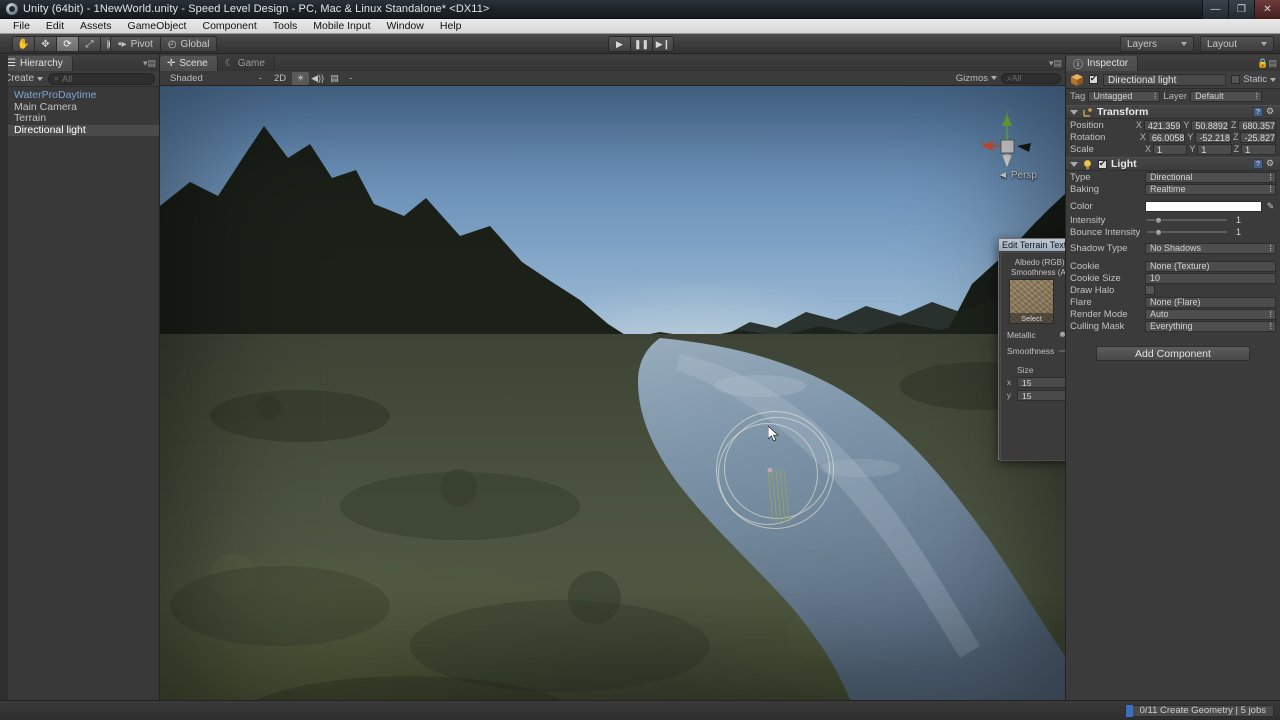 The height and width of the screenshot is (720, 1280). What do you see at coordinates (188, 44) in the screenshot?
I see `global-toggle: ◴ Global` at bounding box center [188, 44].